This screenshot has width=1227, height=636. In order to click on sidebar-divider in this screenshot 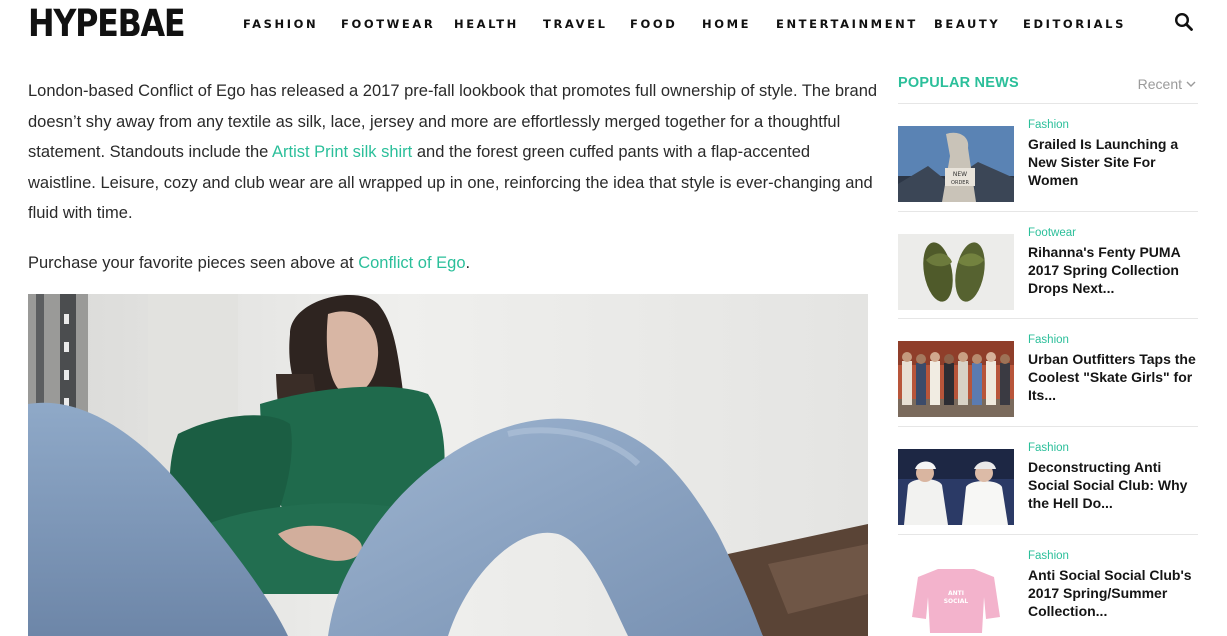, I will do `click(1048, 103)`.